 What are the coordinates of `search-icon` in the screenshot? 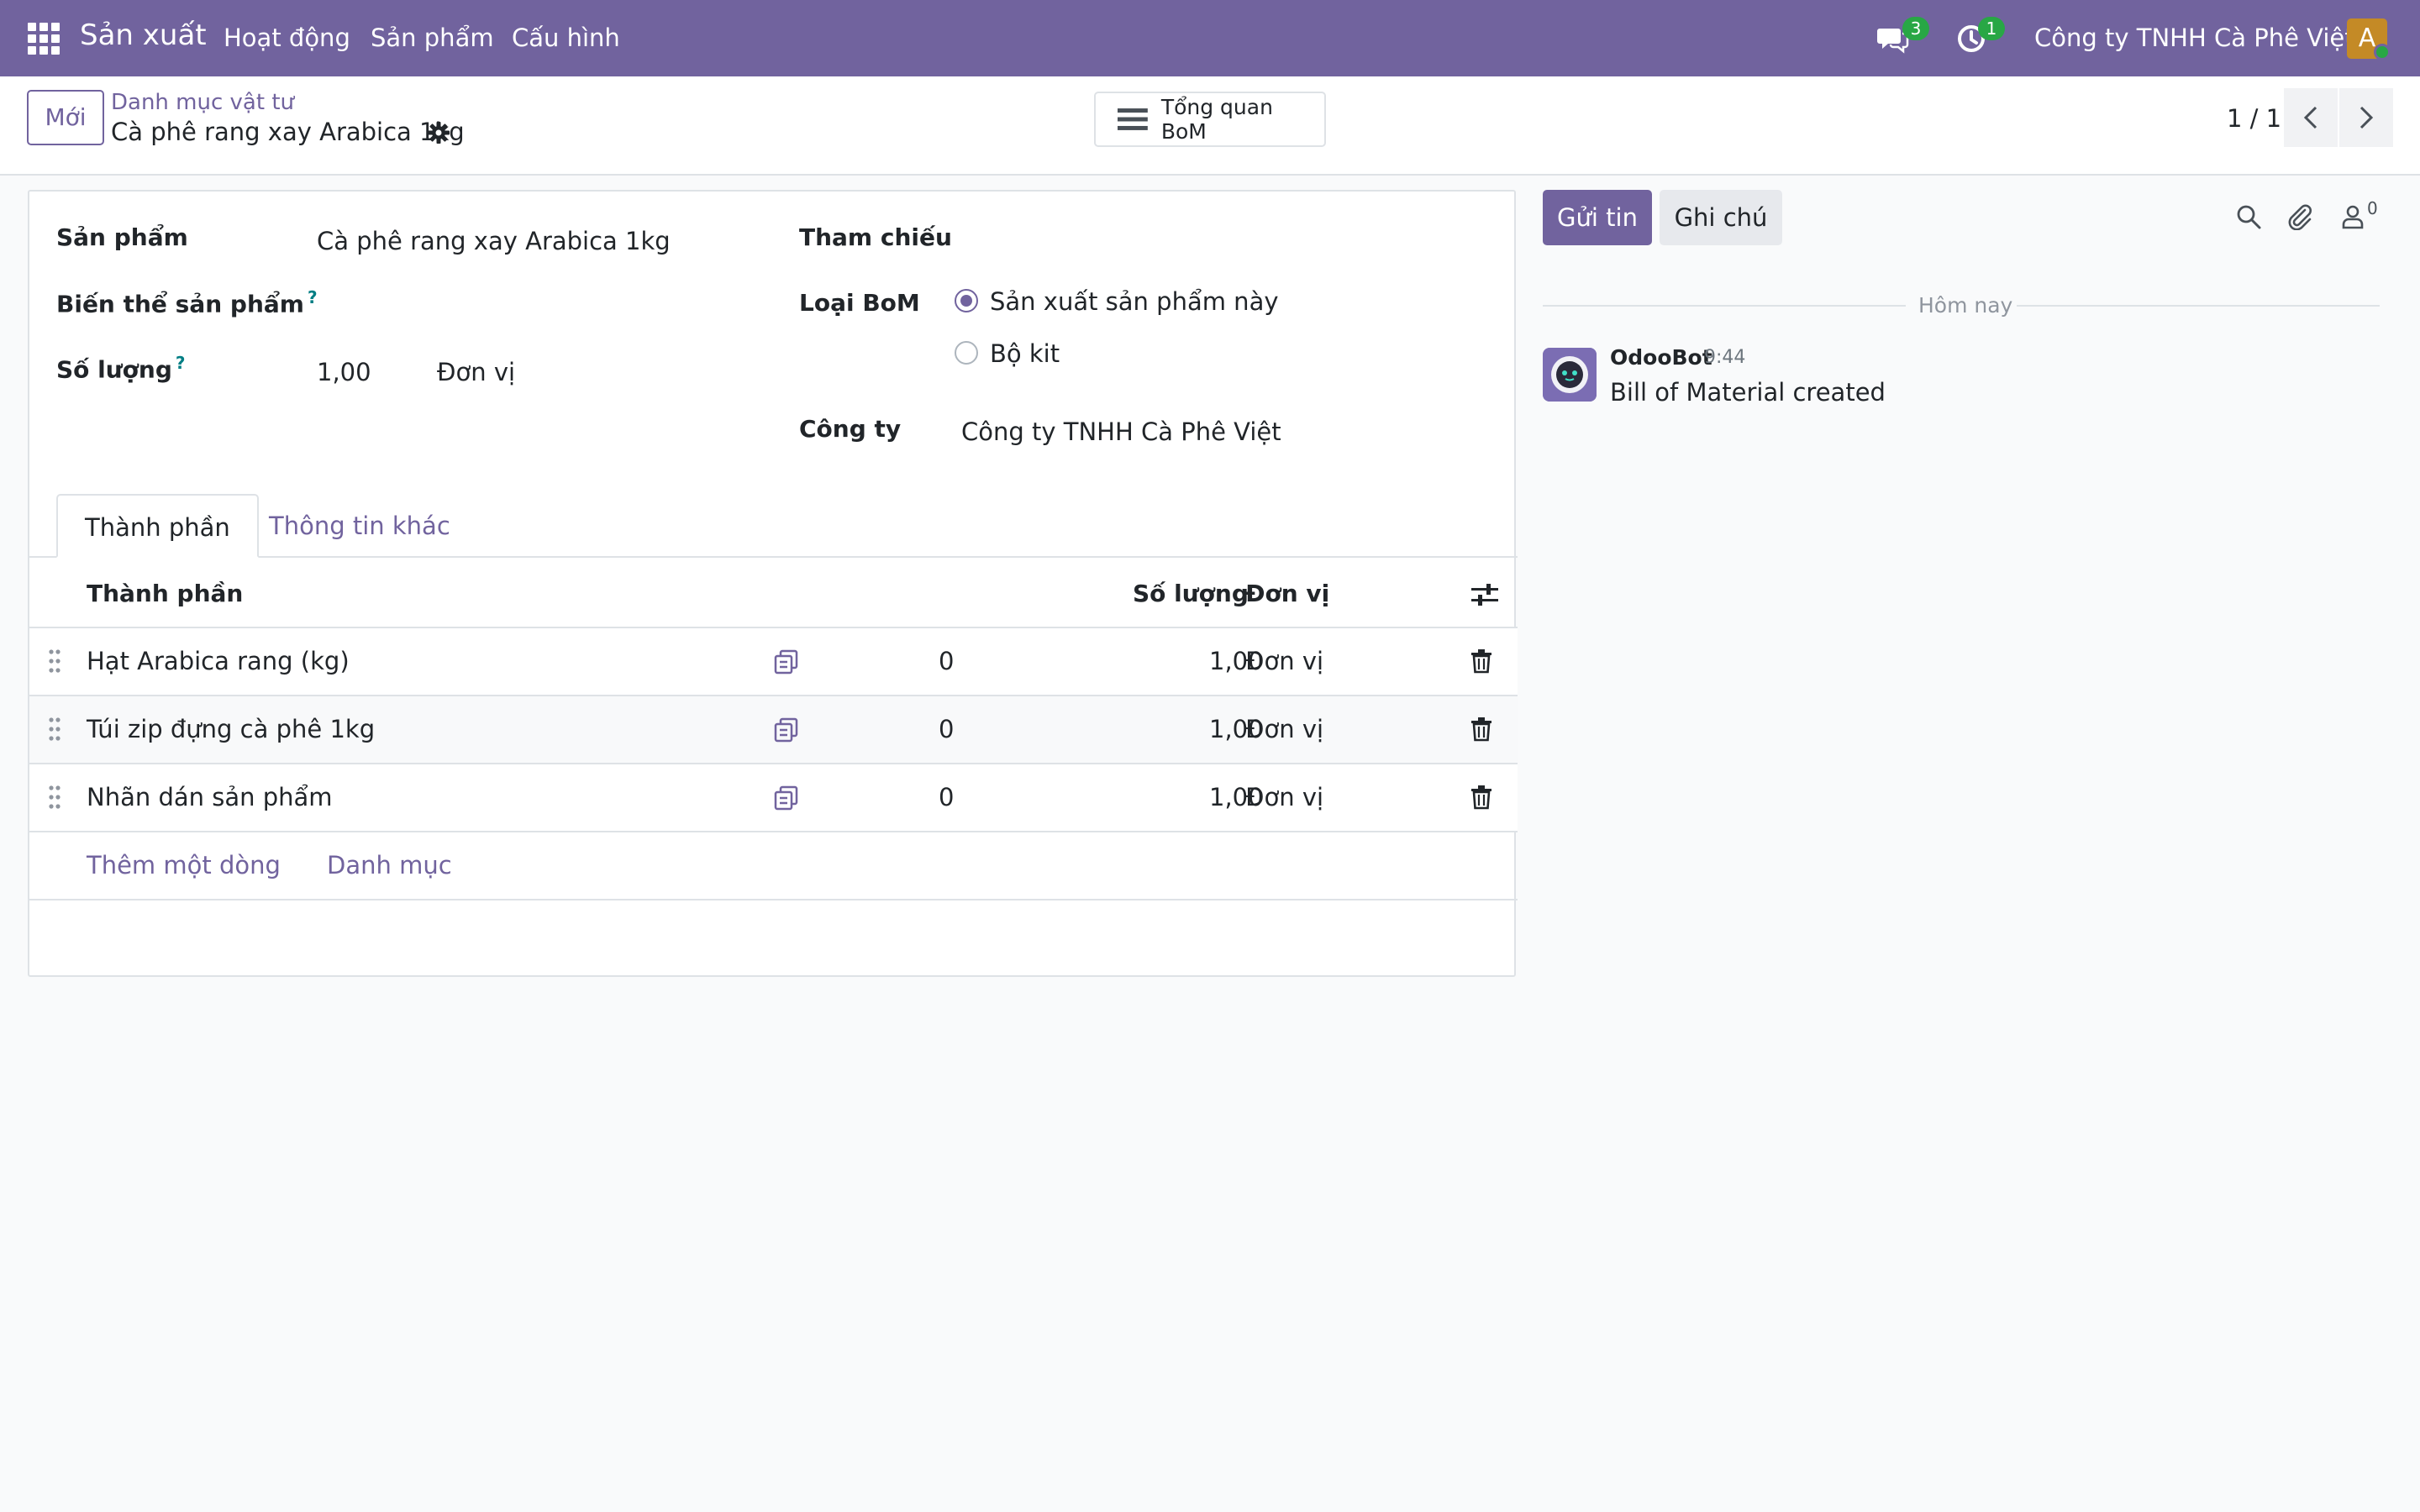 It's located at (2248, 216).